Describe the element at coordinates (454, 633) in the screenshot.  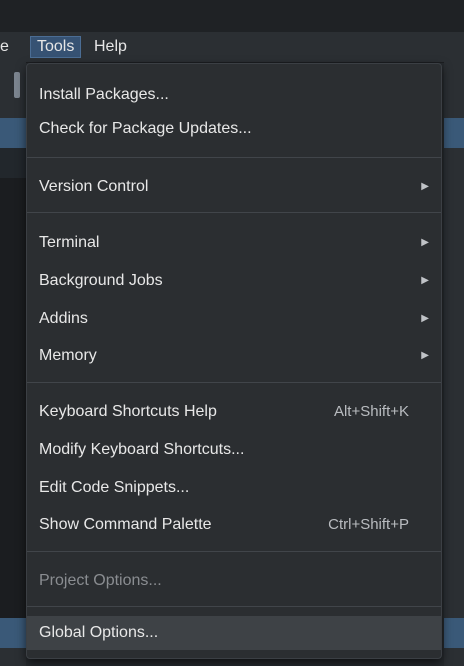
I see `background-right-status-strip` at that location.